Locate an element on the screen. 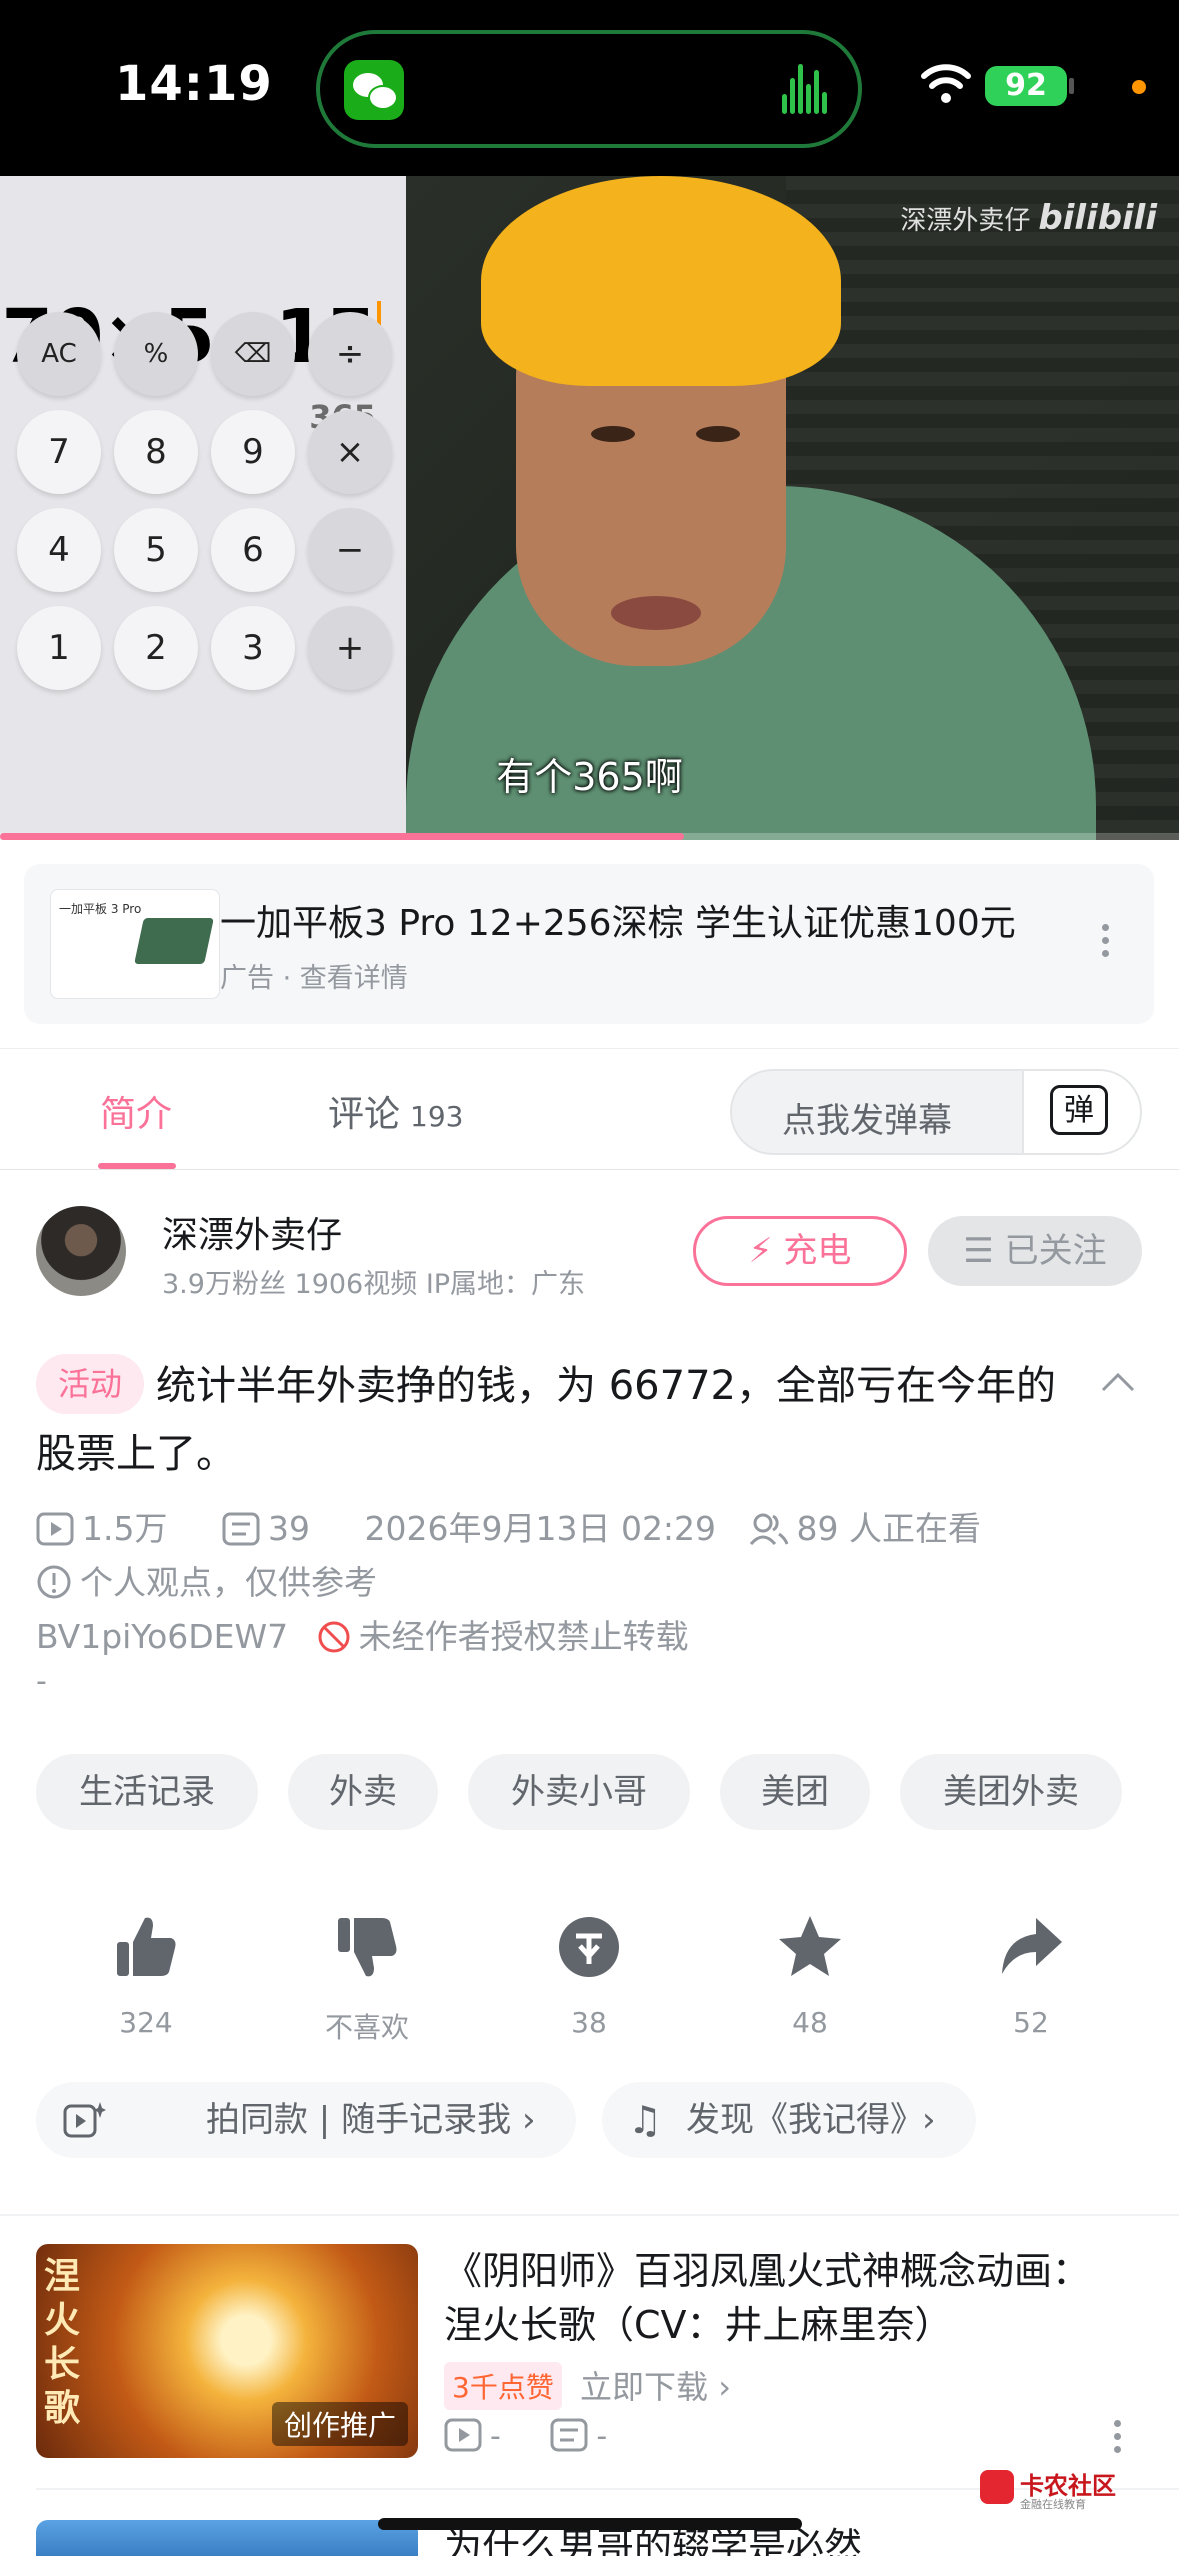 The image size is (1179, 2556). play-count: 1.5万 is located at coordinates (125, 1528).